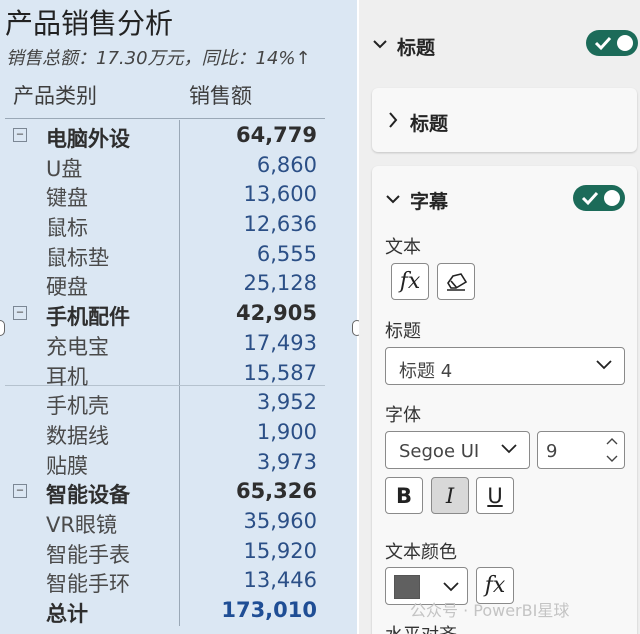 This screenshot has height=634, width=640. What do you see at coordinates (88, 584) in the screenshot?
I see `row-label: 智能手环` at bounding box center [88, 584].